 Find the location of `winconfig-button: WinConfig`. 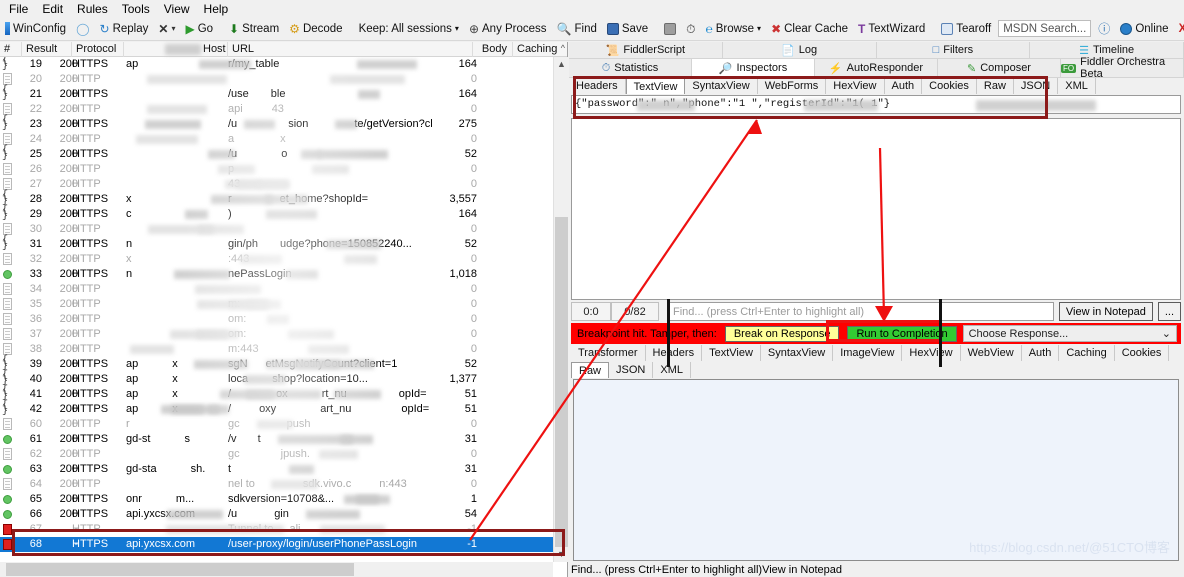

winconfig-button: WinConfig is located at coordinates (35, 29).